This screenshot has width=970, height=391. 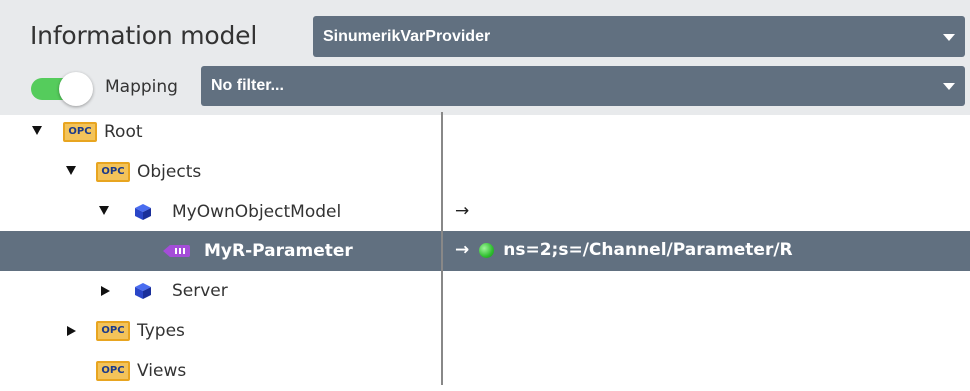 I want to click on provider-select-value: SinumerikVarProvider, so click(x=407, y=36).